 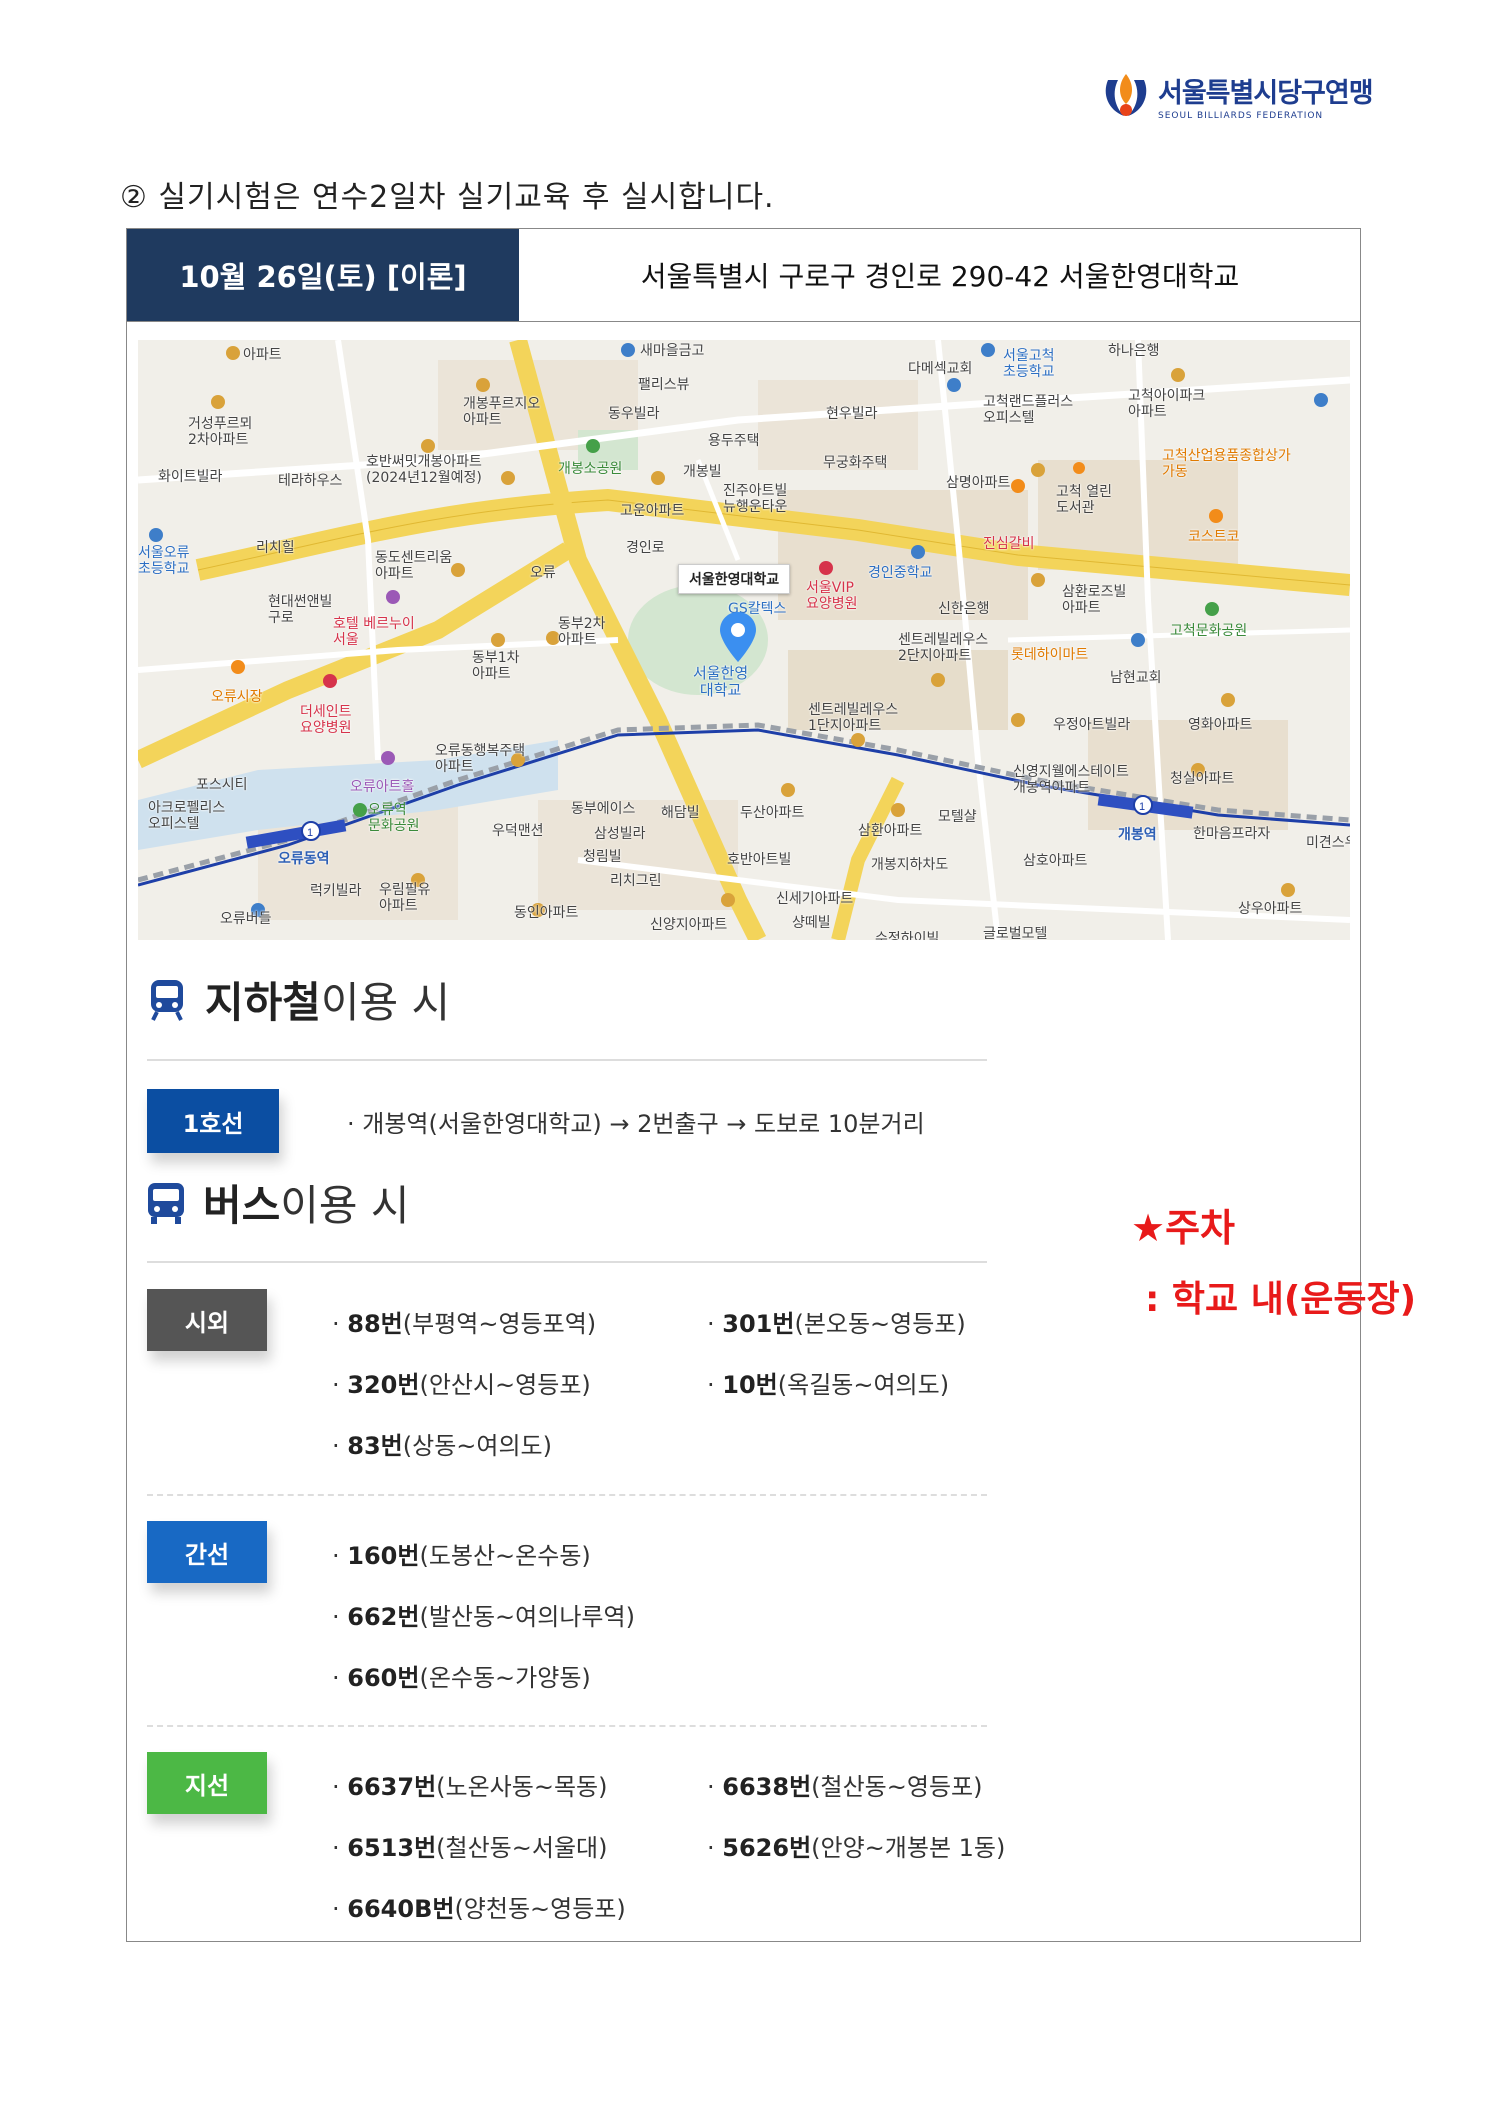 I want to click on branch-bus-badge: 지선, so click(x=207, y=1783).